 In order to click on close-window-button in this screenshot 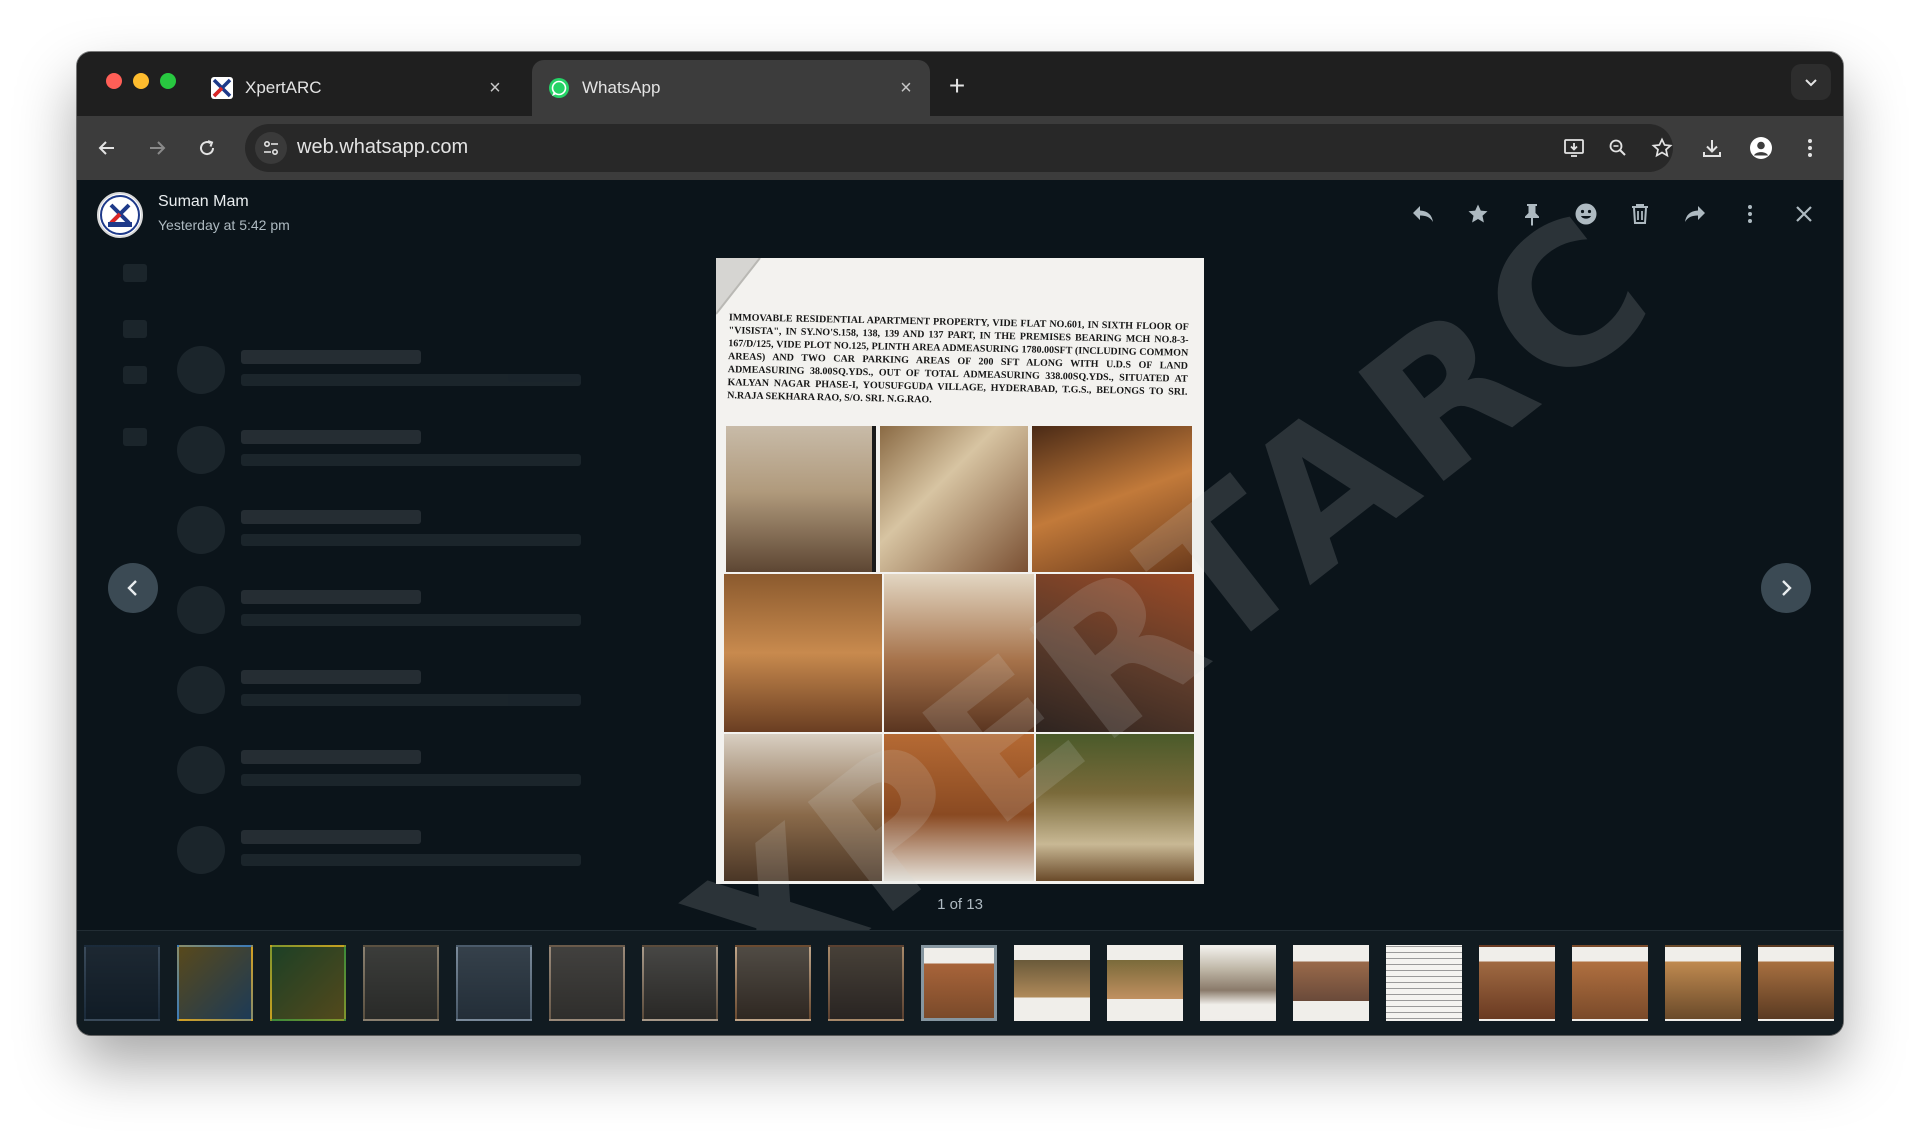, I will do `click(114, 81)`.